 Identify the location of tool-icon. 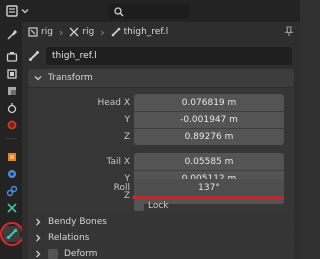
(11, 34).